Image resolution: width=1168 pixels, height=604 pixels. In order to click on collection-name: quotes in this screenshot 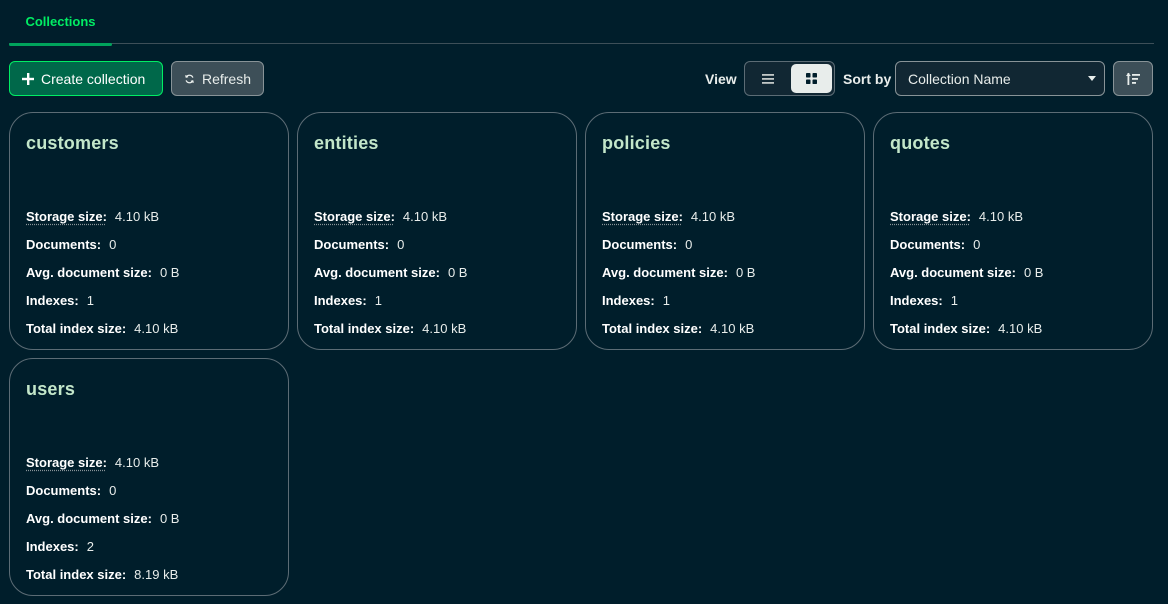, I will do `click(1013, 143)`.